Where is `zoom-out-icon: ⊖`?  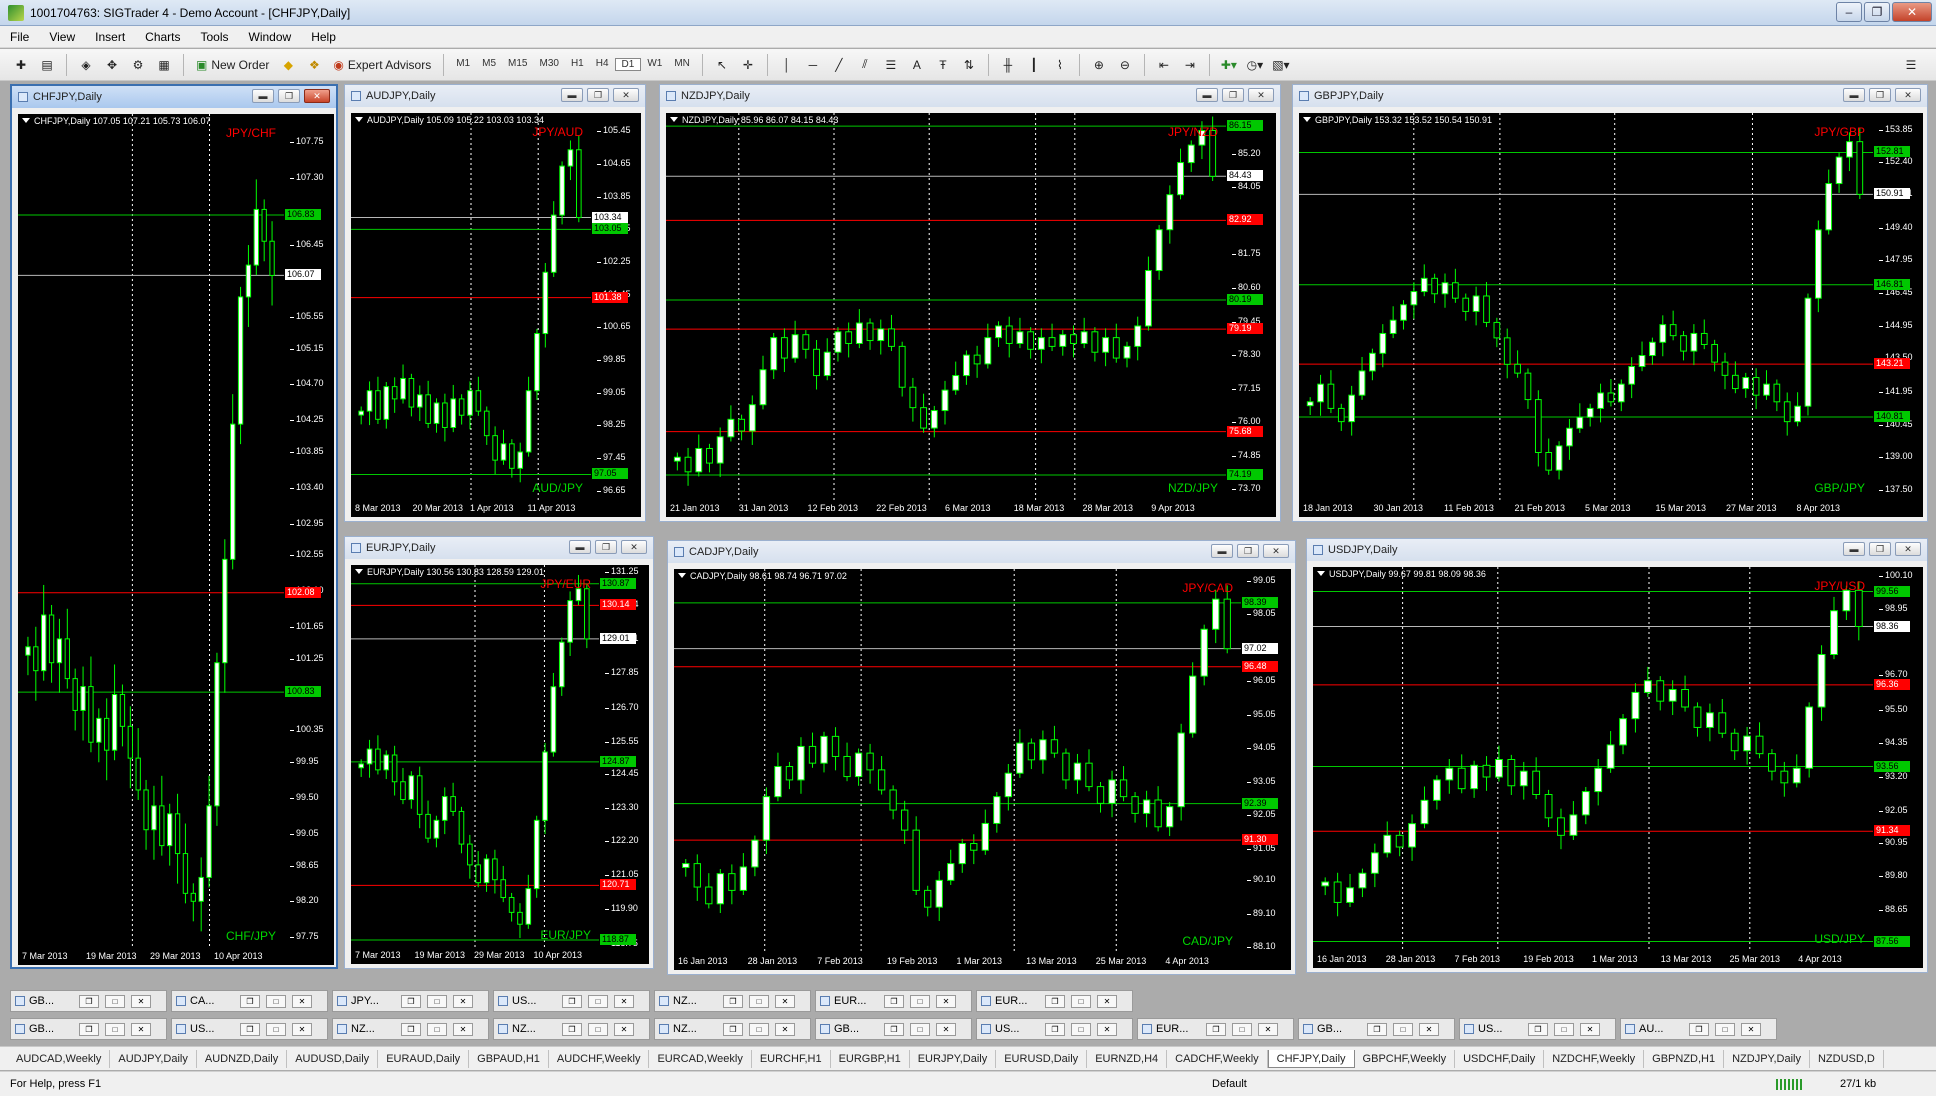 zoom-out-icon: ⊖ is located at coordinates (1125, 65).